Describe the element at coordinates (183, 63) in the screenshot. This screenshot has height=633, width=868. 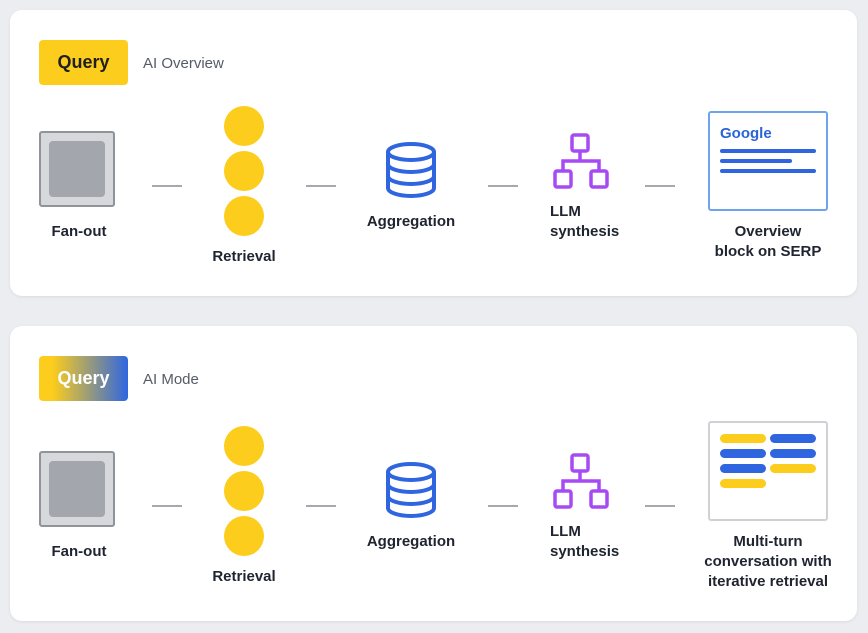
I see `mode-label: AI Overview` at that location.